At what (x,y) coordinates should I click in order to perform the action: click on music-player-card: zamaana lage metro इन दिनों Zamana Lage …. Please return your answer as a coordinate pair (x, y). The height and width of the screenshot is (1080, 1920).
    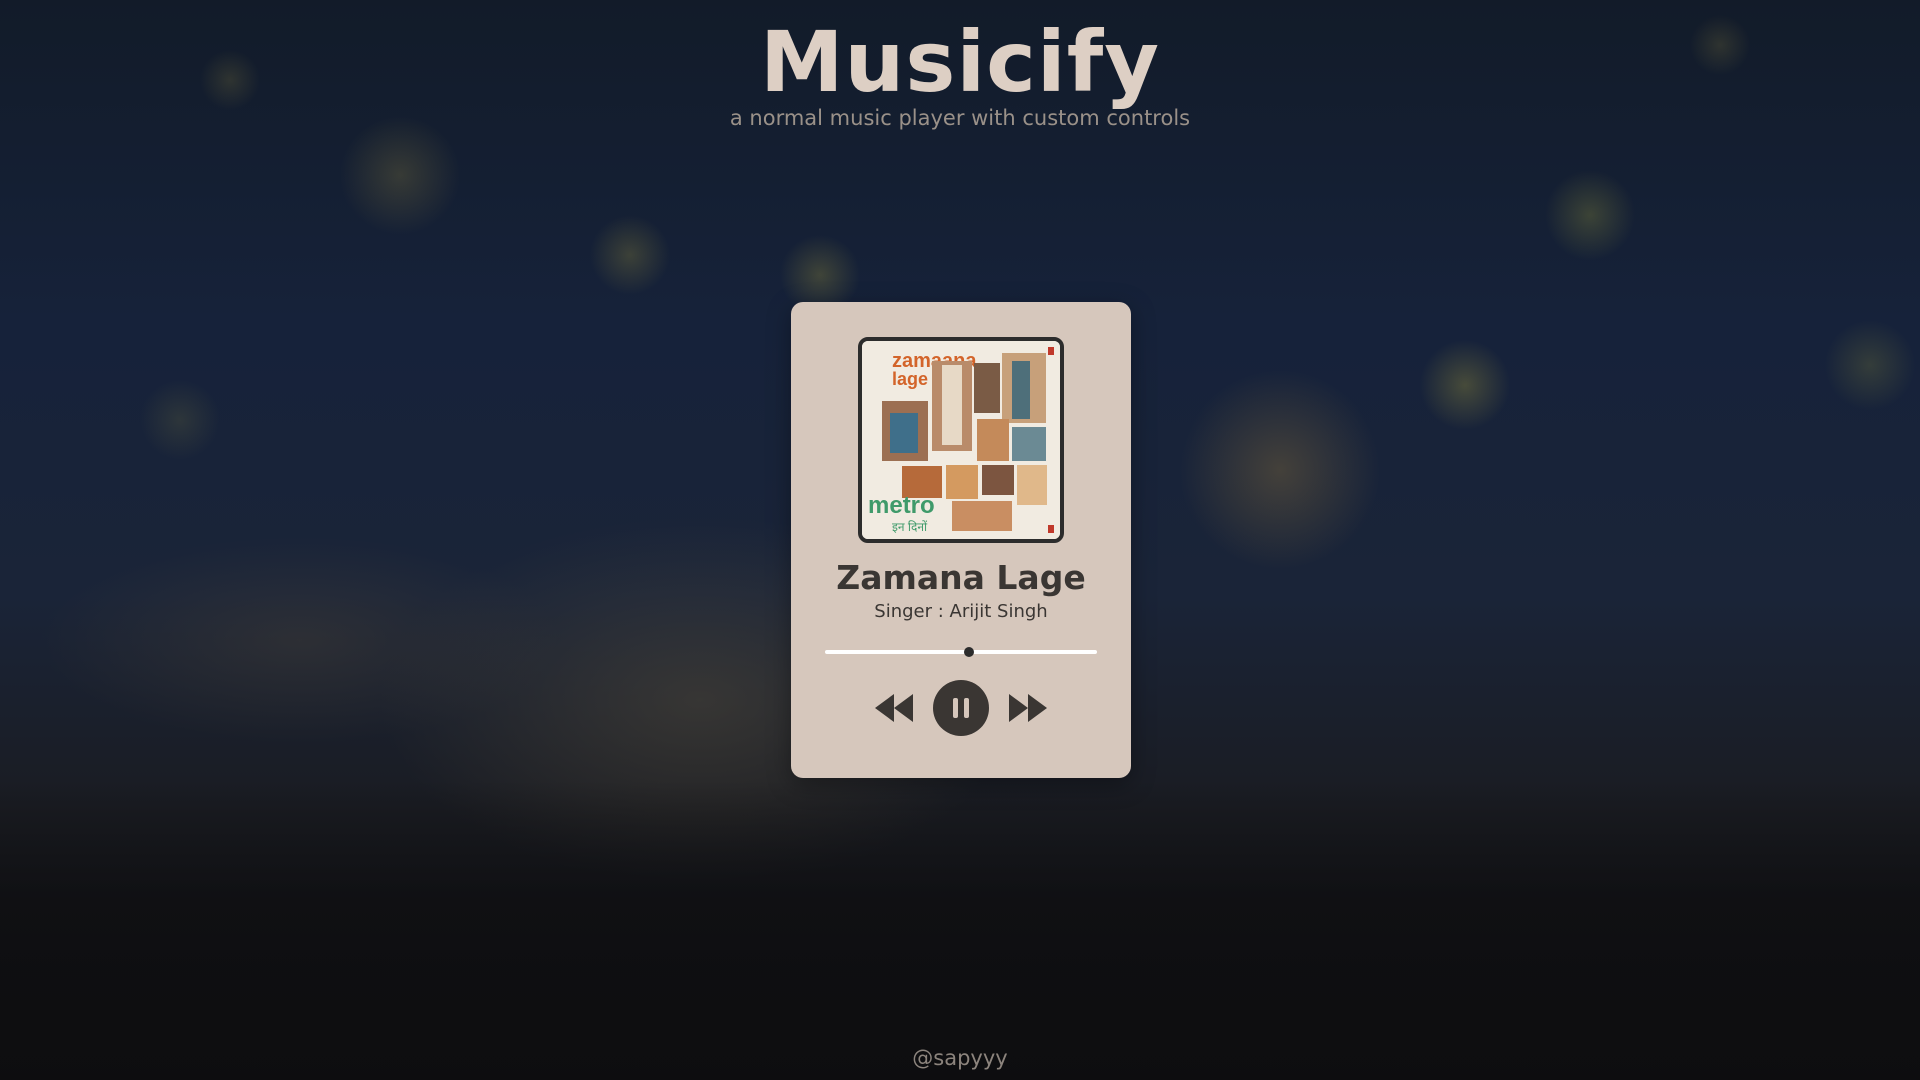
    Looking at the image, I should click on (961, 540).